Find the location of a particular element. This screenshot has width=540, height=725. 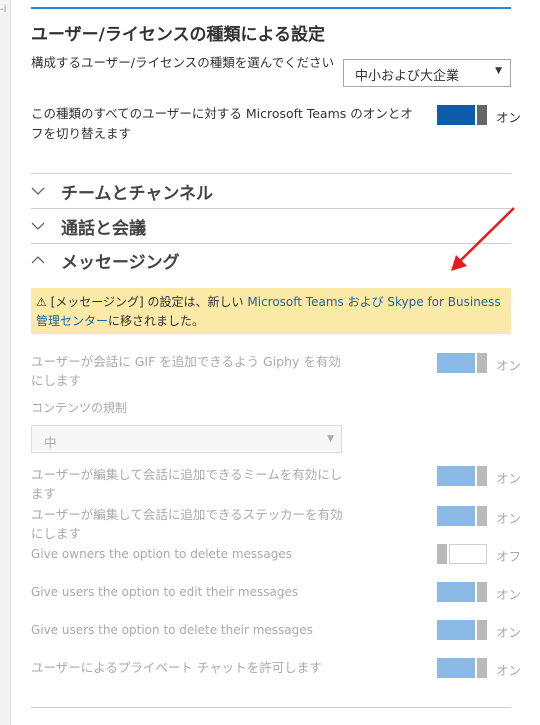

section-label: 通話と会議 is located at coordinates (103, 228).